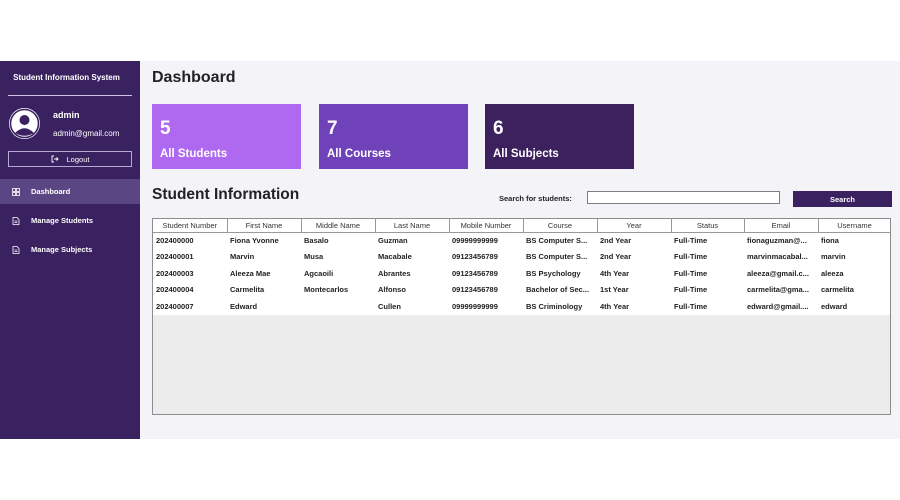 The height and width of the screenshot is (500, 900). I want to click on table-cell: BS Criminology, so click(560, 306).